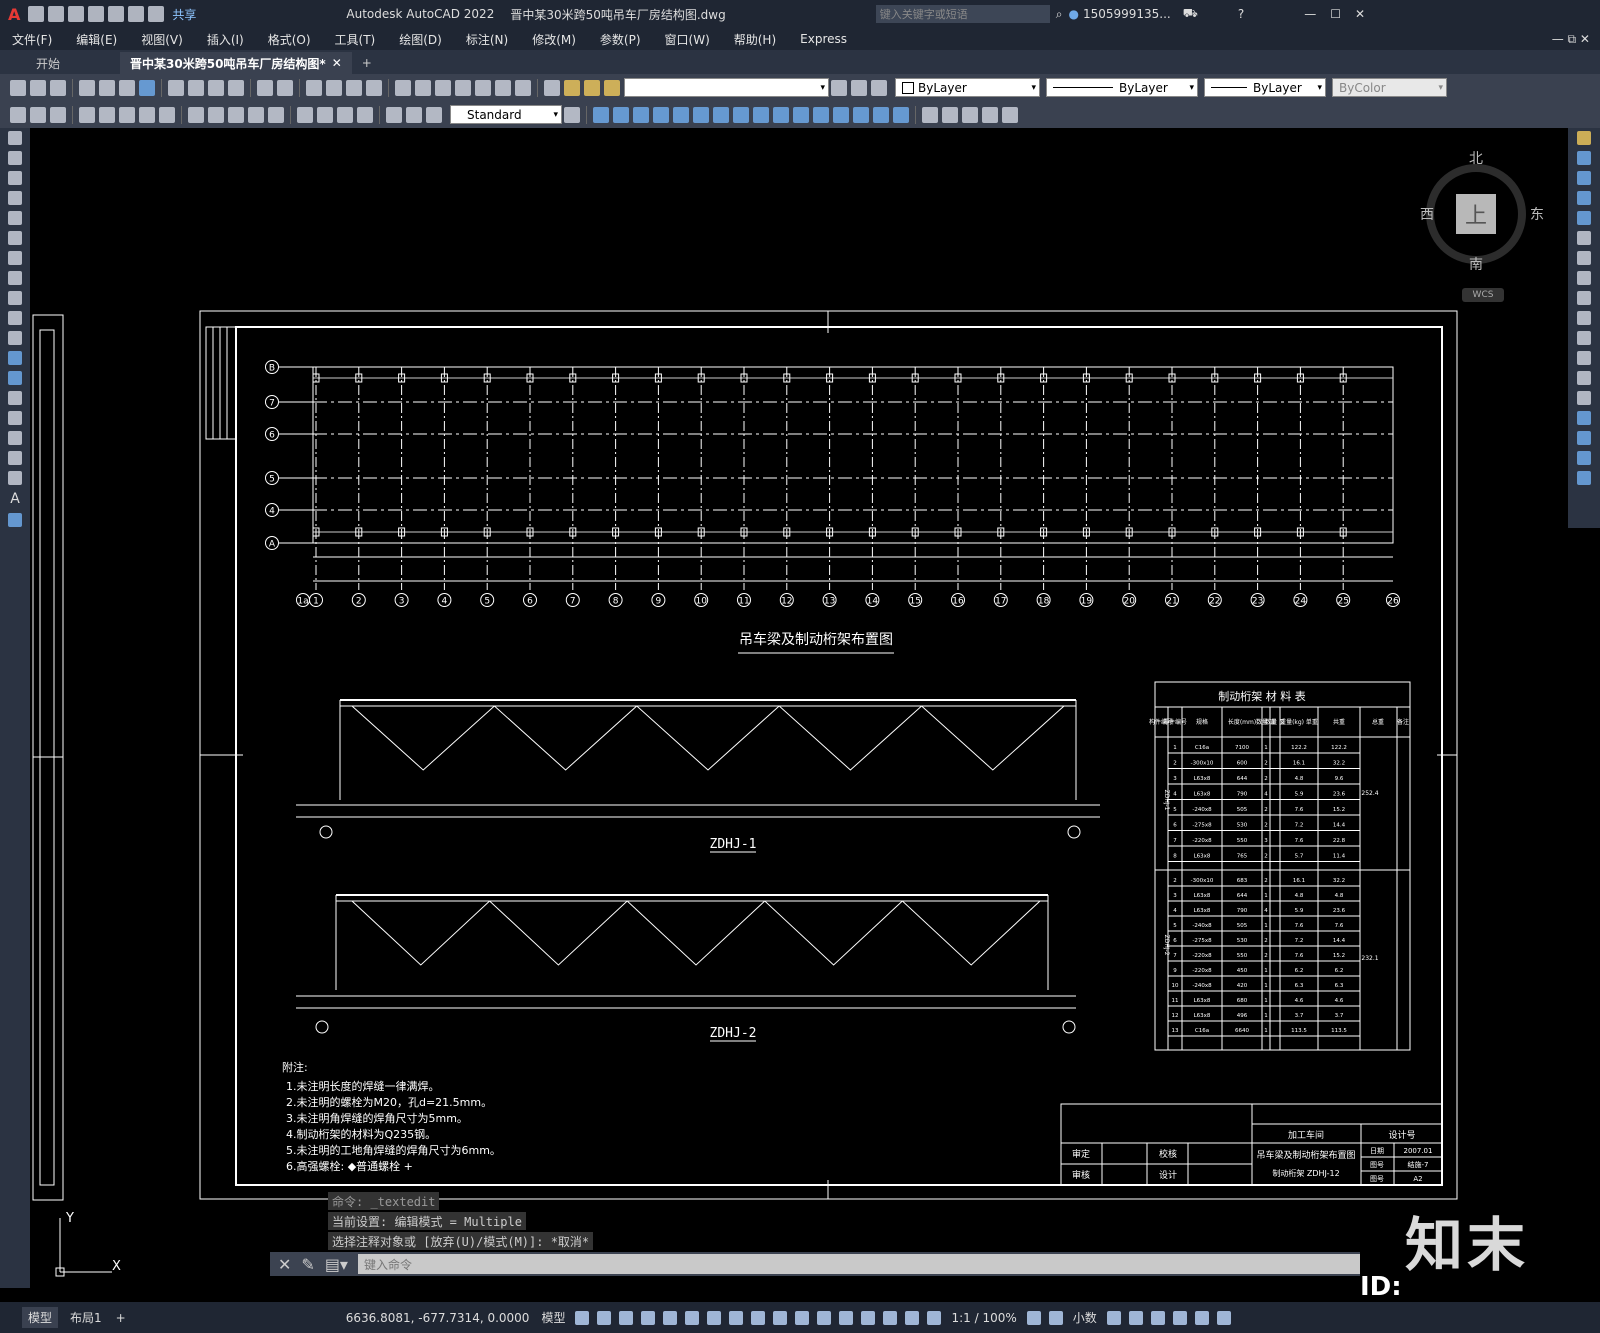  I want to click on clean-screen-icon, so click(1201, 1317).